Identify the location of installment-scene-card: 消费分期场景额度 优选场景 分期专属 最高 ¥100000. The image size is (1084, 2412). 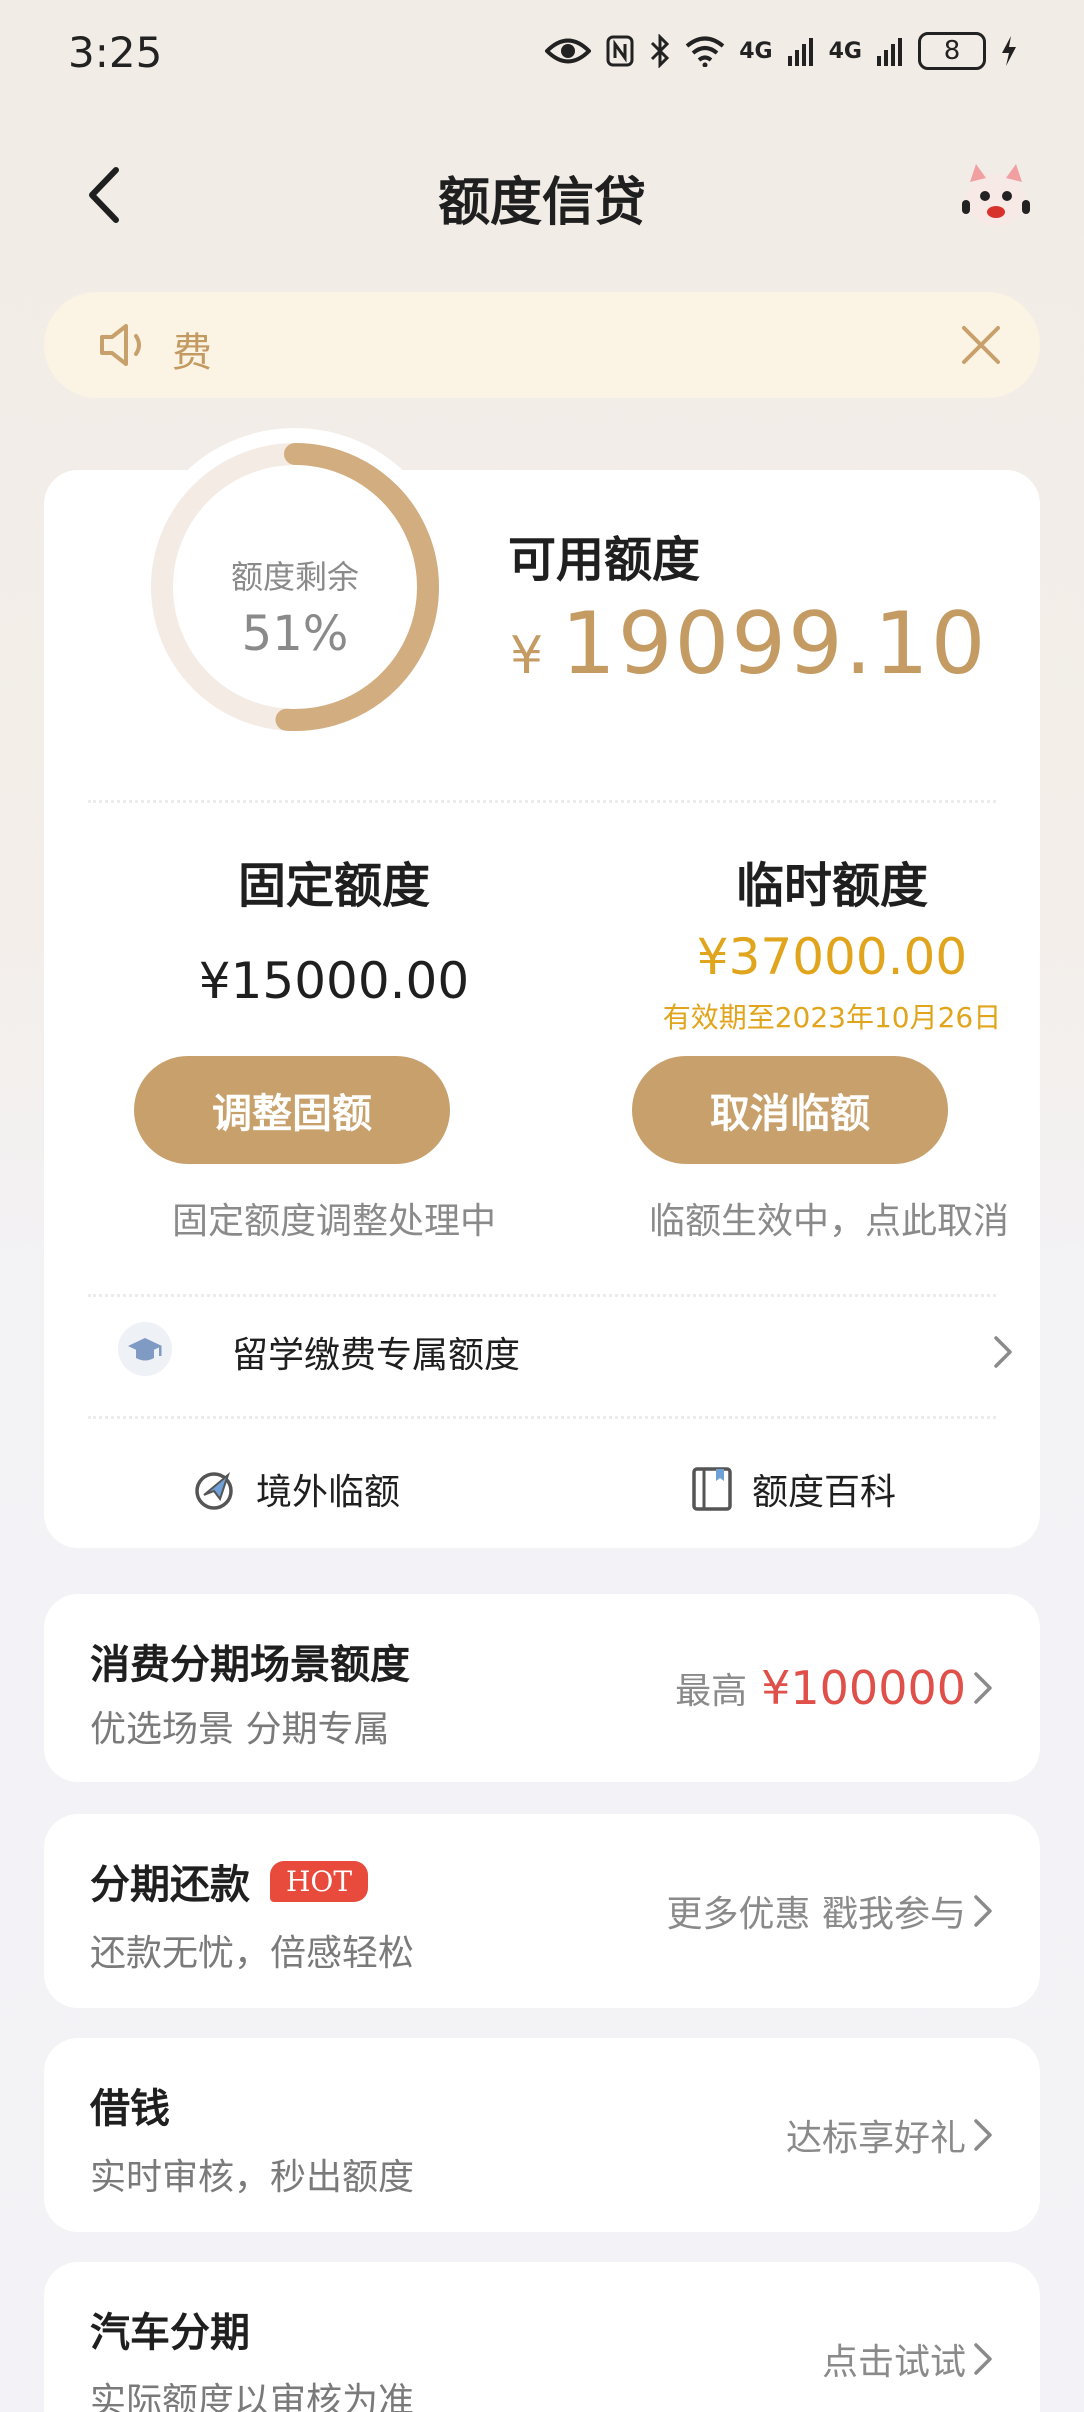
(542, 1688).